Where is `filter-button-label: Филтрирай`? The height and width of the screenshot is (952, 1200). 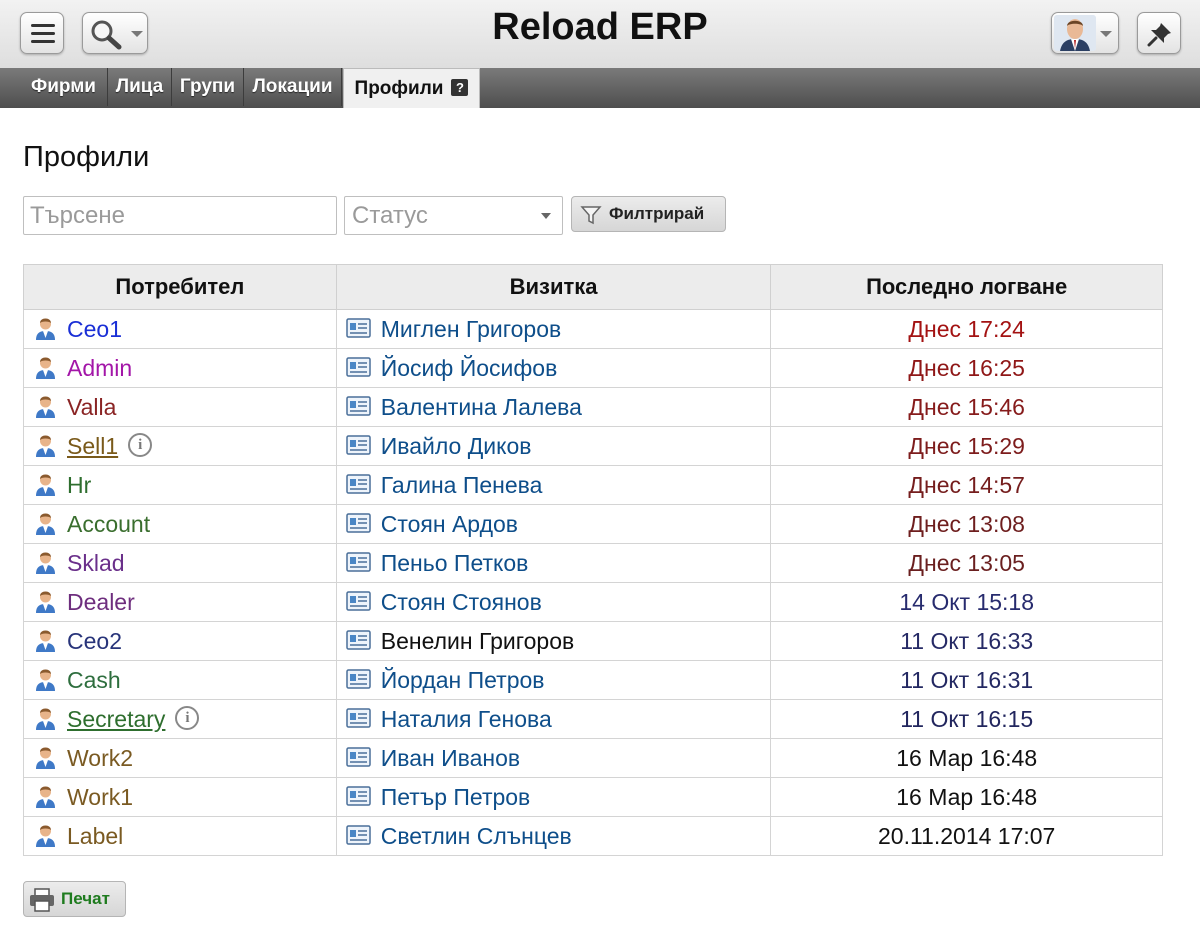
filter-button-label: Филтрирай is located at coordinates (657, 213).